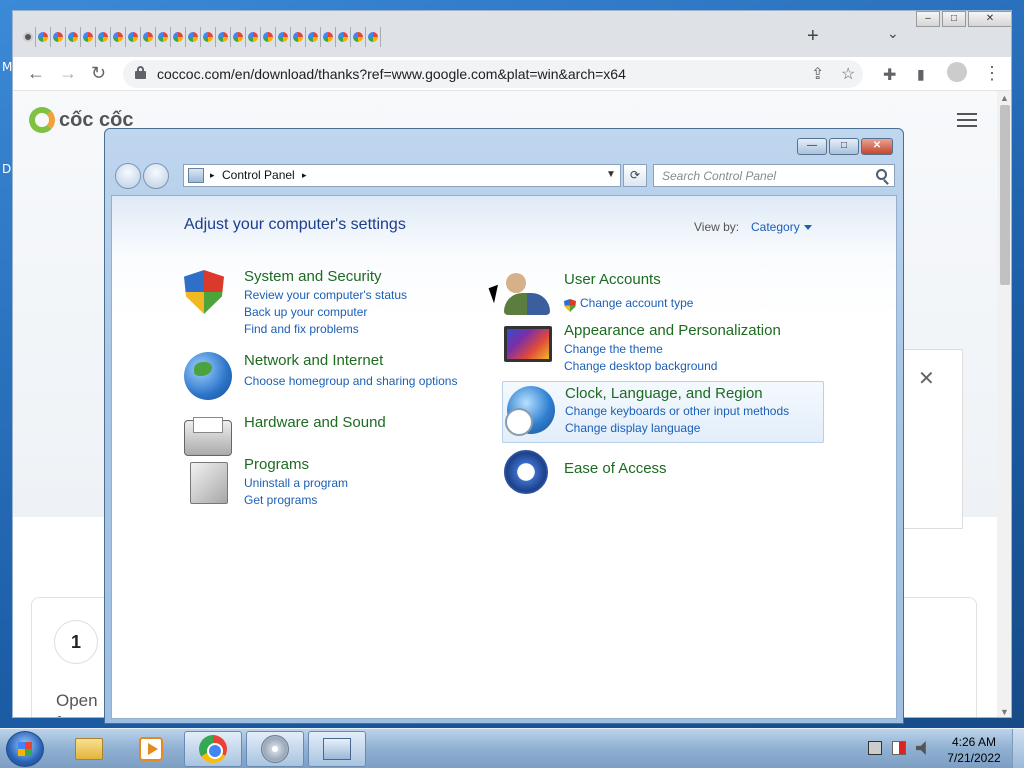 This screenshot has width=1024, height=768. What do you see at coordinates (204, 292) in the screenshot?
I see `shield-icon` at bounding box center [204, 292].